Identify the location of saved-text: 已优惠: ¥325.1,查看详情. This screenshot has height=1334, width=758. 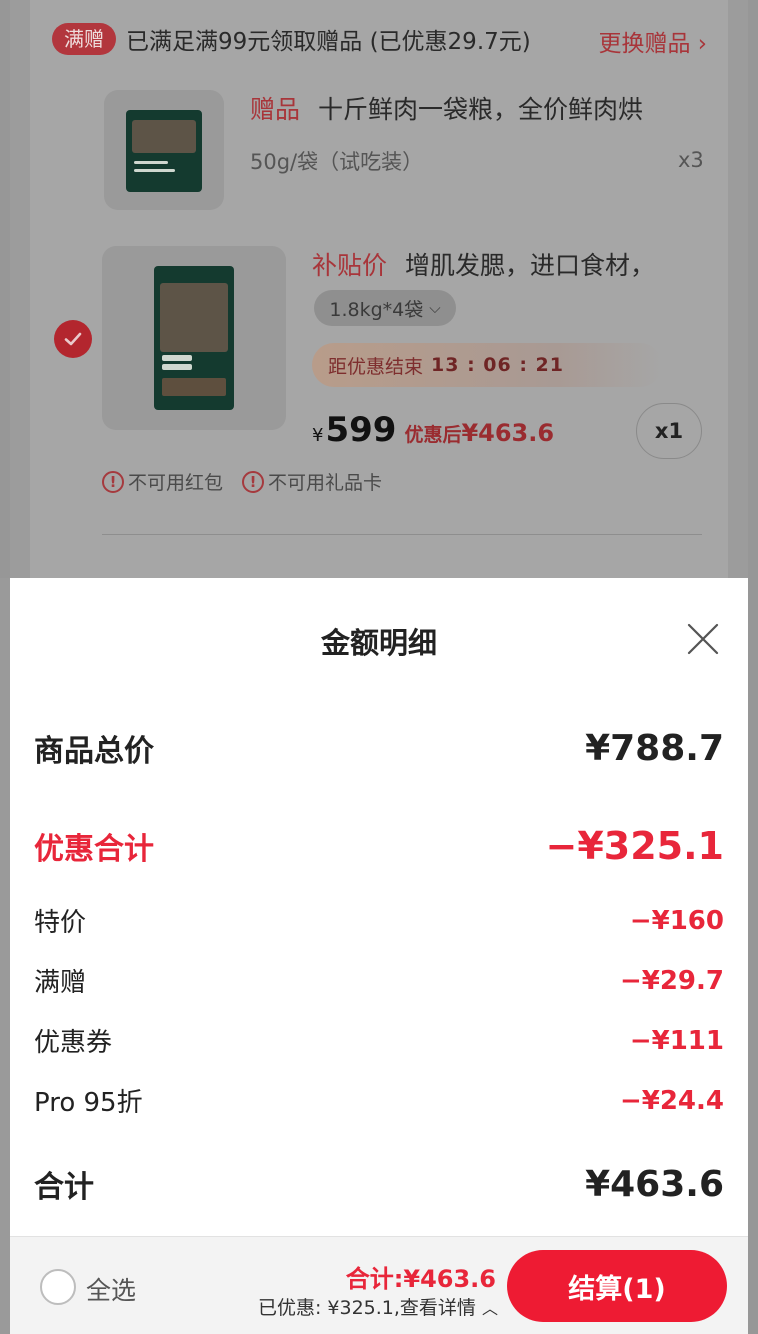
(366, 1308).